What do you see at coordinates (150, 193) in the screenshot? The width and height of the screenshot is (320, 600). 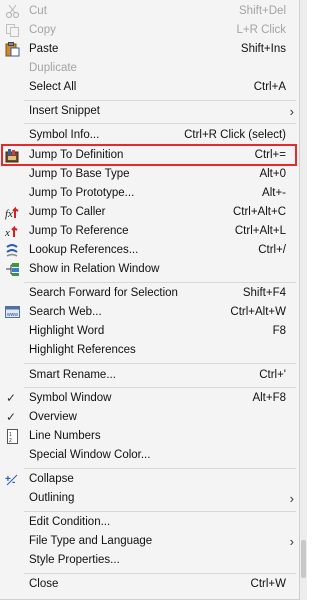 I see `menu-item-jump-to-prototype: Jump To Prototype... Alt+-` at bounding box center [150, 193].